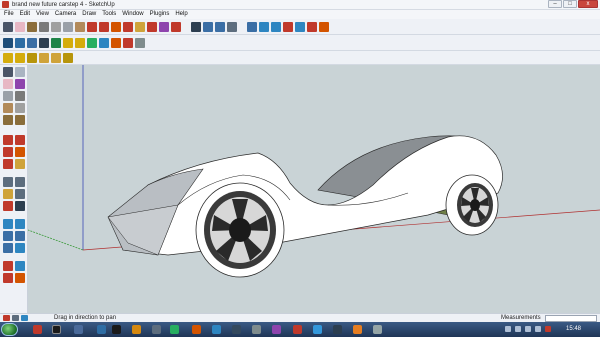 Image resolution: width=600 pixels, height=337 pixels. What do you see at coordinates (20, 206) in the screenshot?
I see `3d-text-icon` at bounding box center [20, 206].